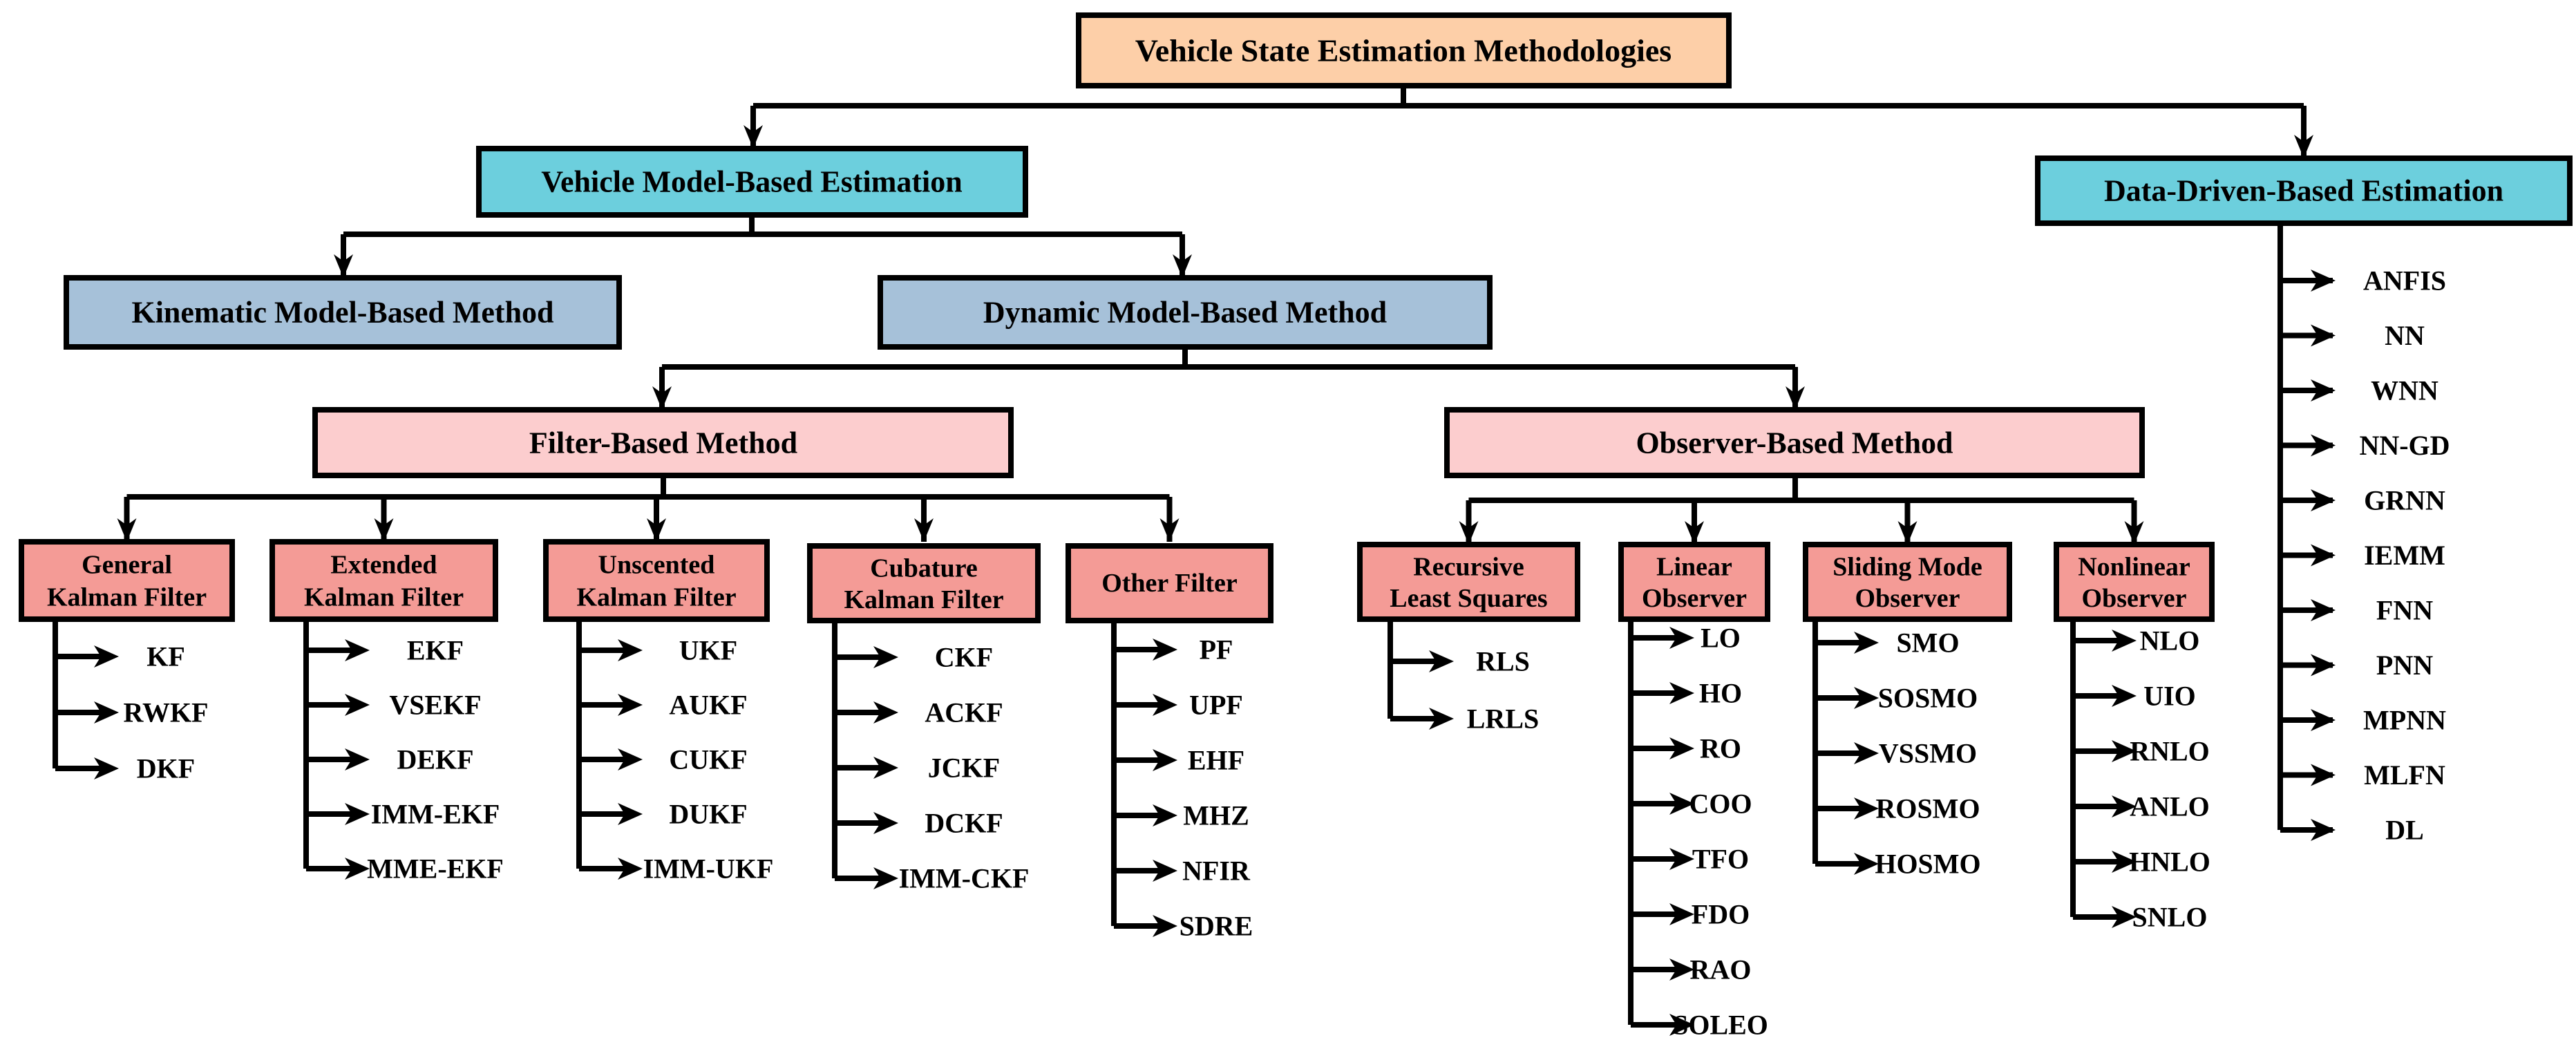 The height and width of the screenshot is (1049, 2576). What do you see at coordinates (708, 814) in the screenshot?
I see `leaf-item-dukf: DUKF` at bounding box center [708, 814].